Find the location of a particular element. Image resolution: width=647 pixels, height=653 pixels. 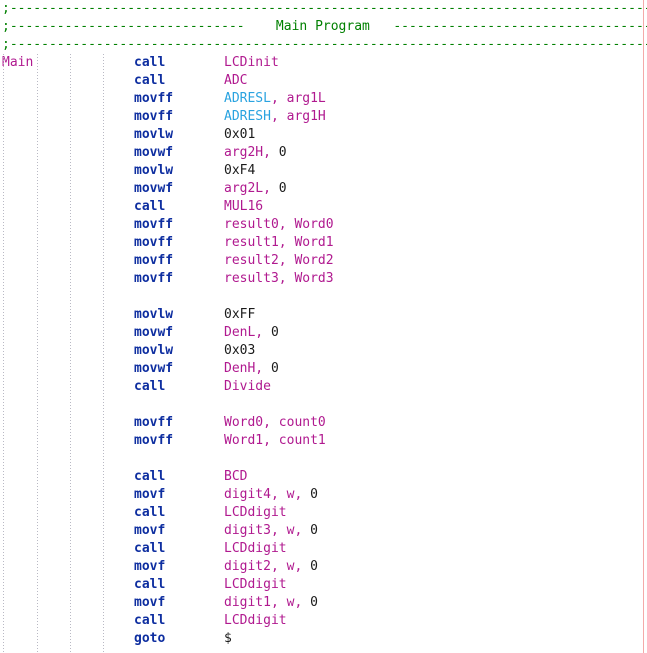

operand-token: ADC is located at coordinates (236, 80).